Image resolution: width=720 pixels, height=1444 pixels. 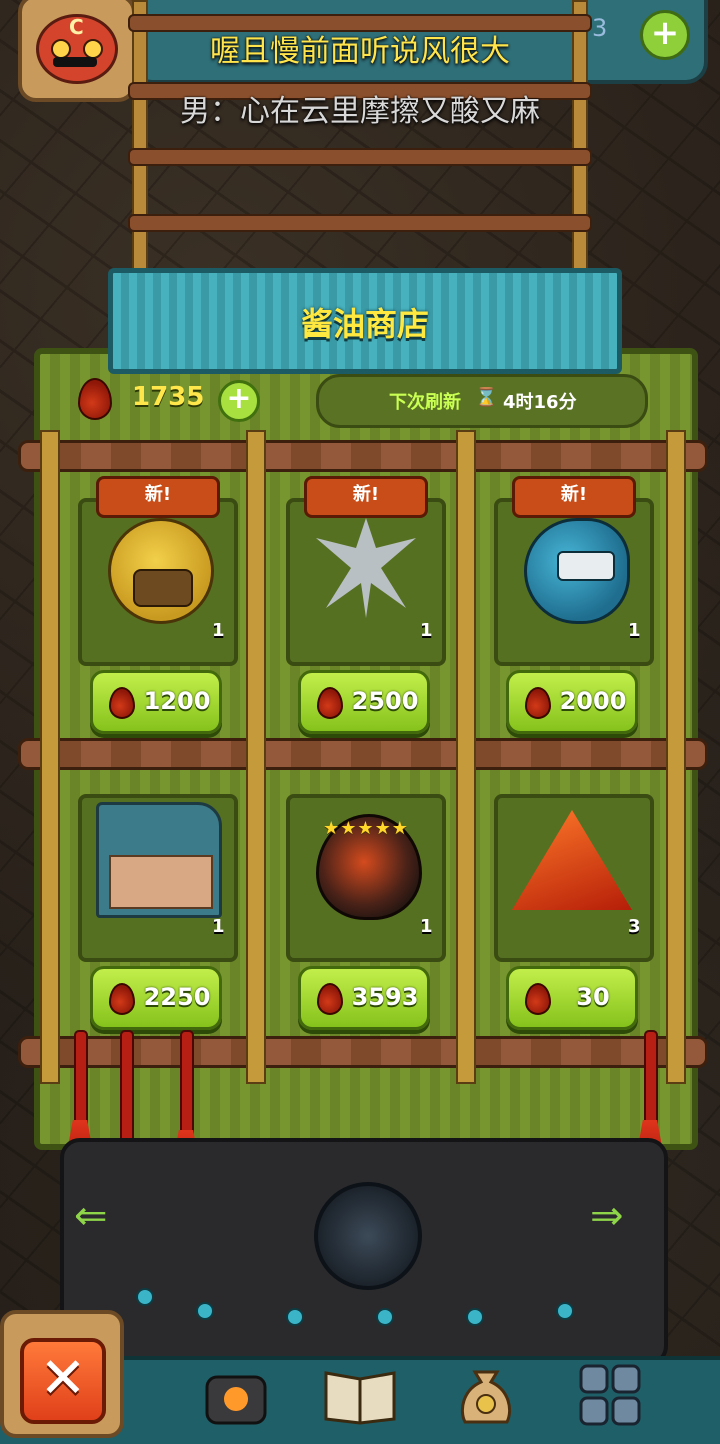 I want to click on buy-button: 3593, so click(x=364, y=998).